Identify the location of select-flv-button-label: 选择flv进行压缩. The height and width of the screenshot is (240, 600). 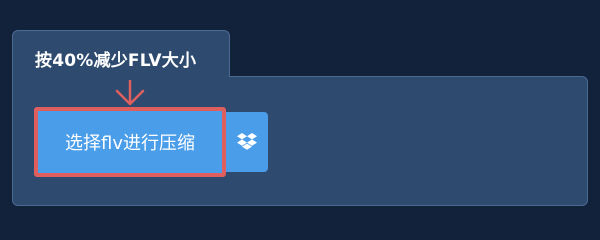
(130, 143).